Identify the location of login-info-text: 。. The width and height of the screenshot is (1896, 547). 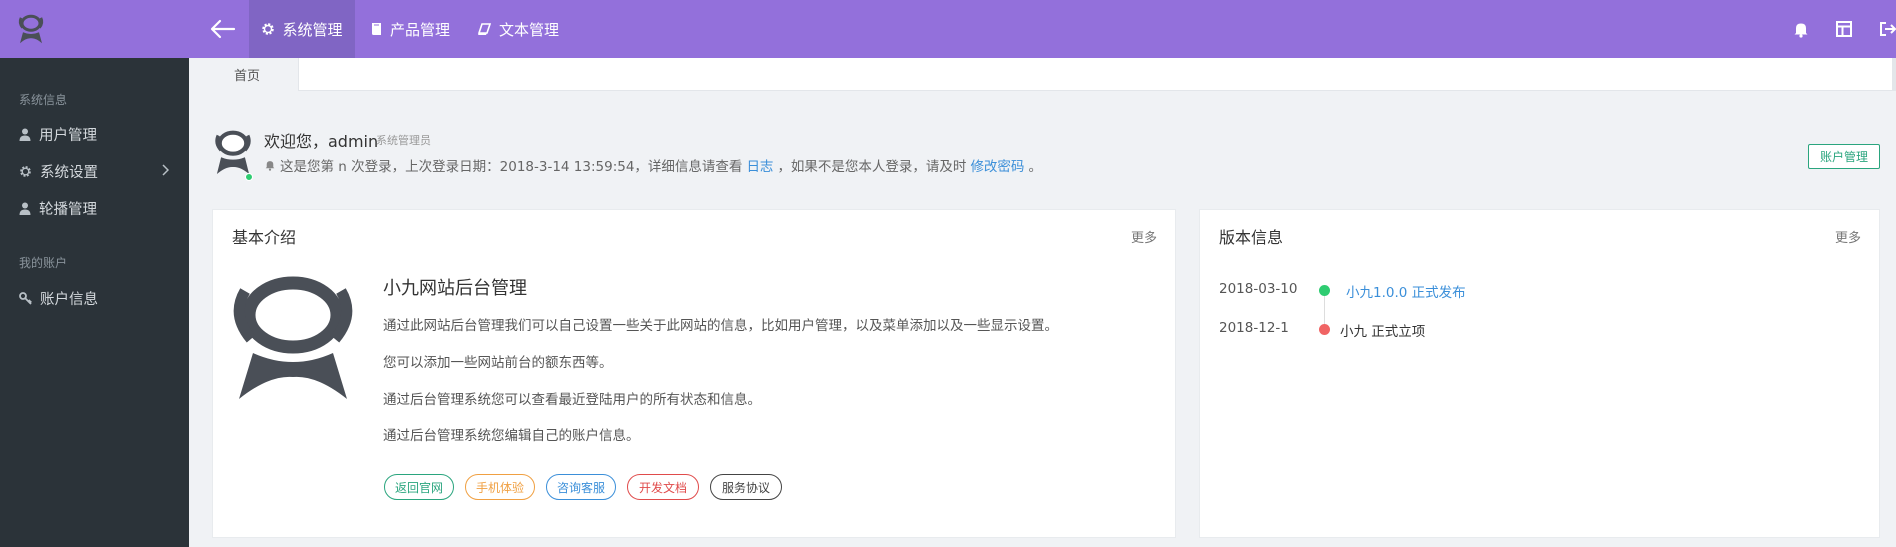
(1035, 167).